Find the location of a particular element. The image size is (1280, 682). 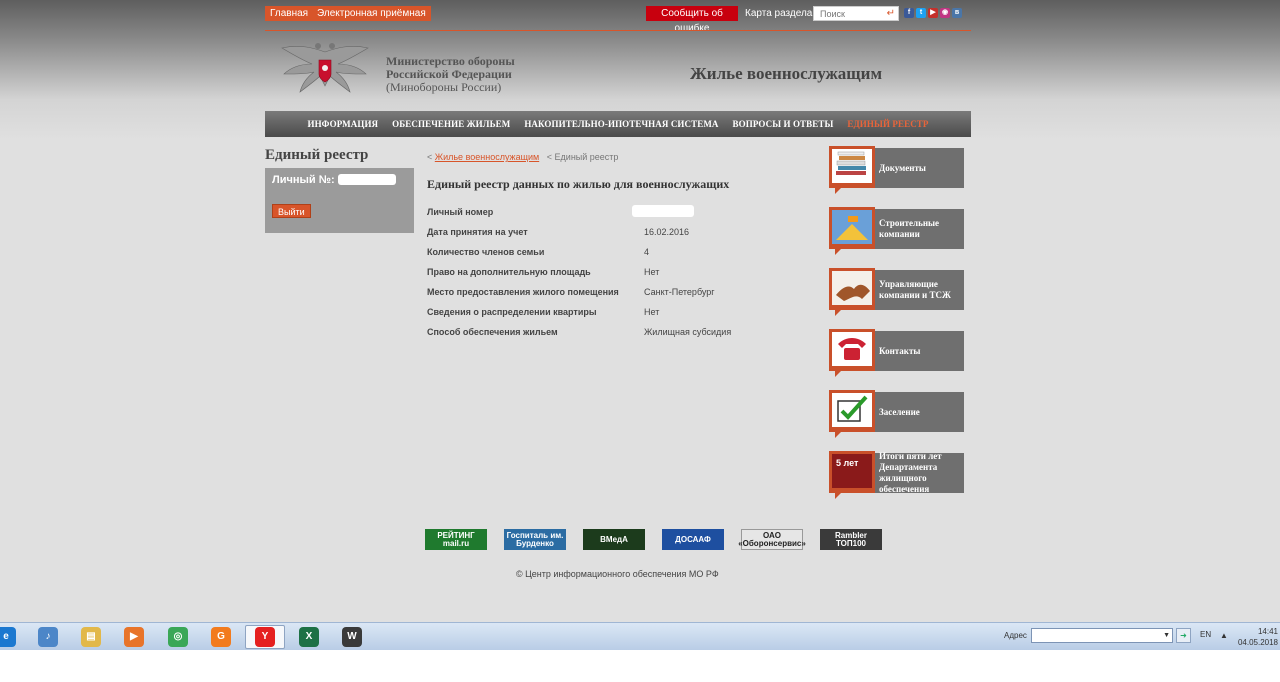

report-error-button: Сообщить об ошибке is located at coordinates (692, 20).